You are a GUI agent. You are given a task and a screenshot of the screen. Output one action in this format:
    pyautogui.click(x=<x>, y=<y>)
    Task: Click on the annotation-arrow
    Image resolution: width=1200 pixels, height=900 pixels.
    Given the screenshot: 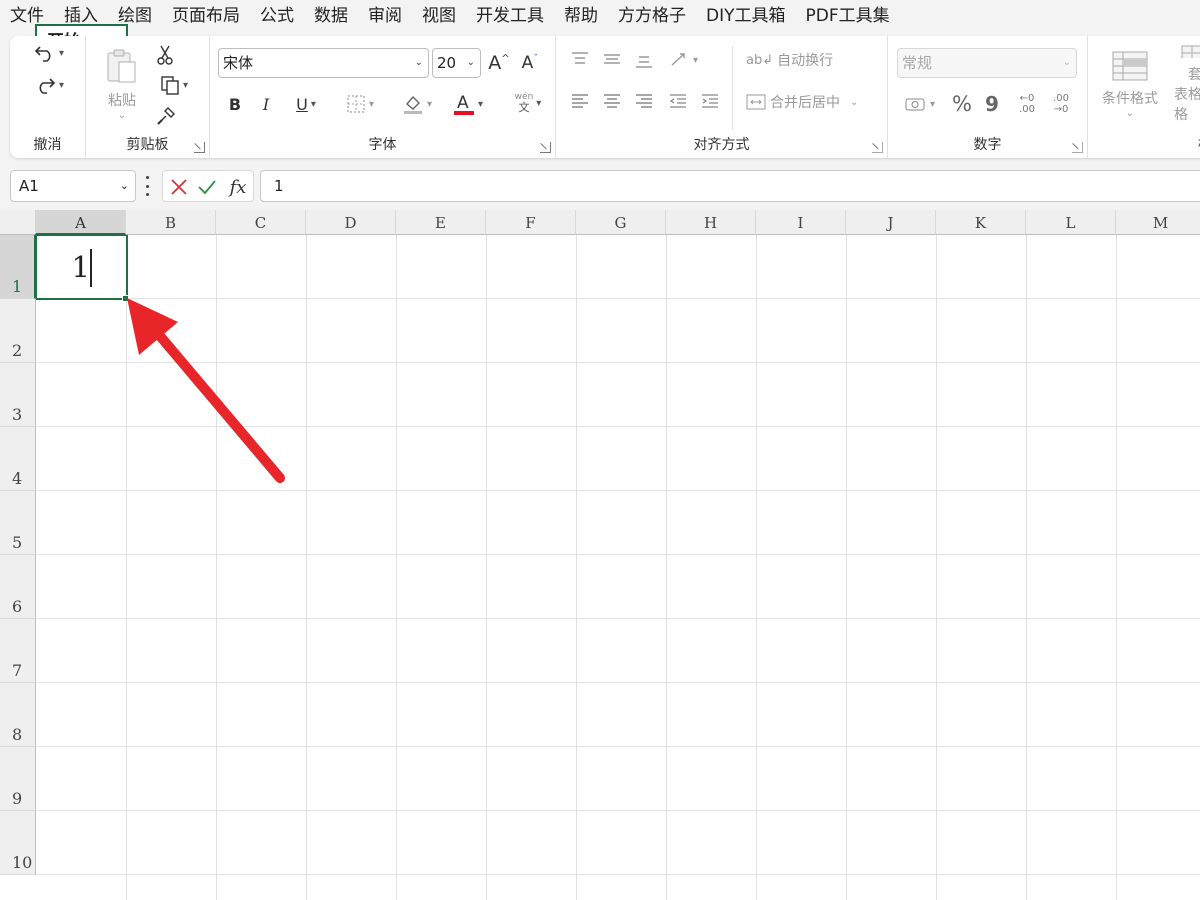 What is the action you would take?
    pyautogui.click(x=206, y=390)
    